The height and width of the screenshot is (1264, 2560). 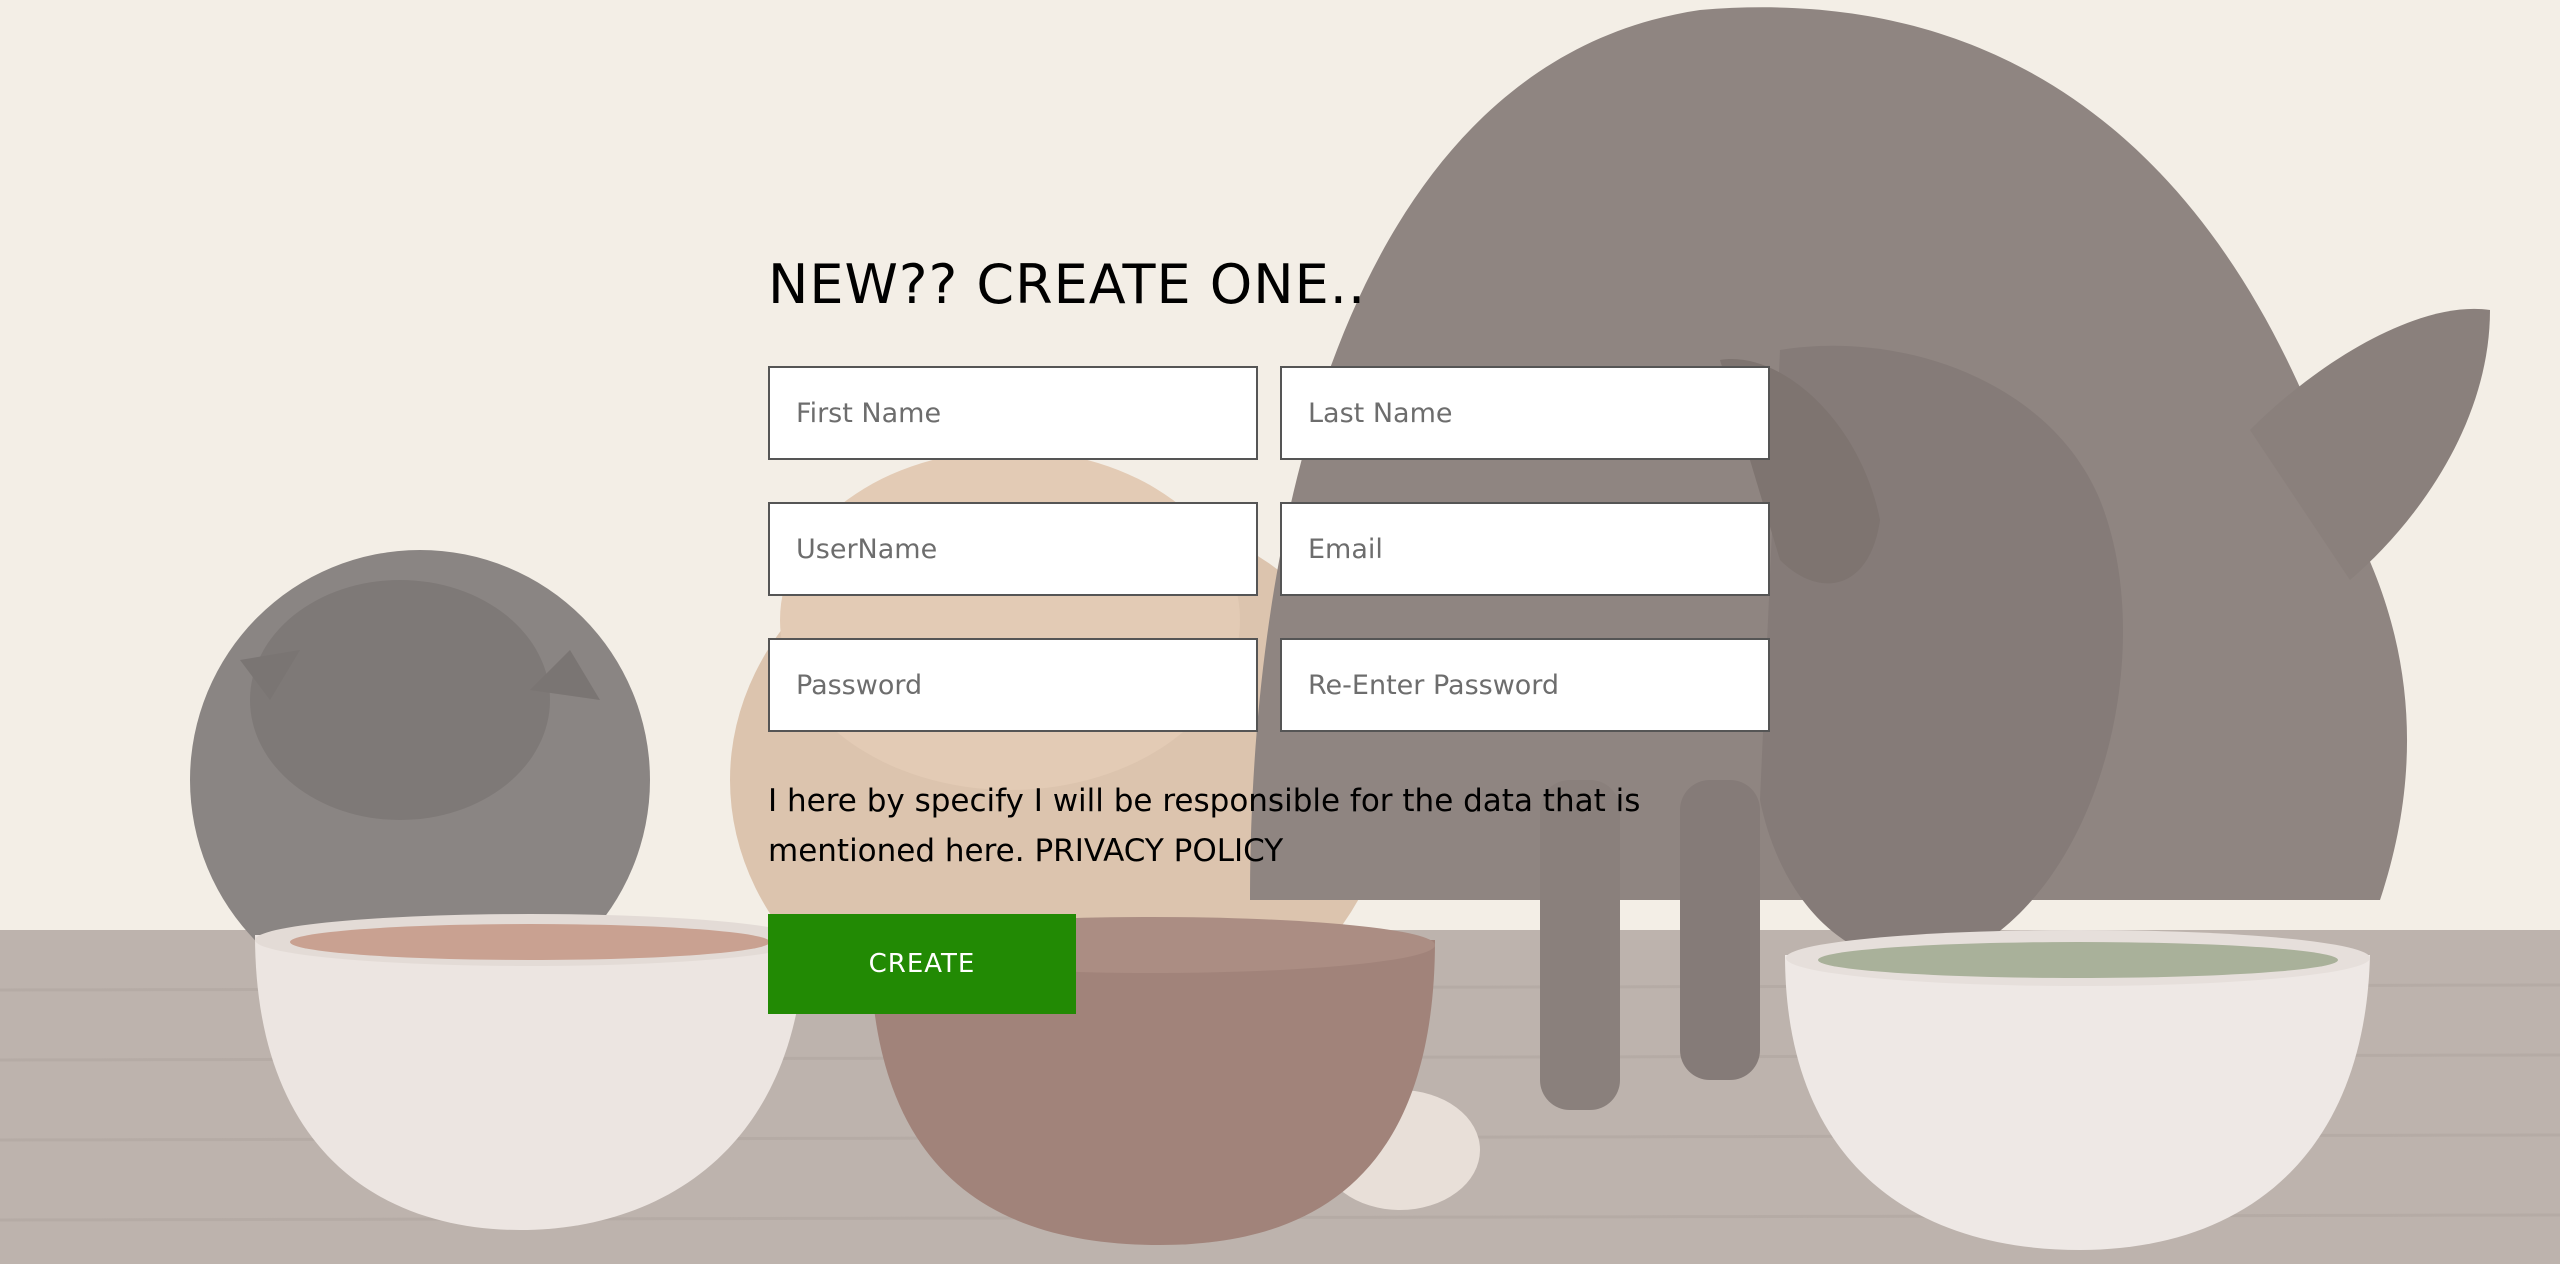 I want to click on first-name-input, so click(x=1013, y=413).